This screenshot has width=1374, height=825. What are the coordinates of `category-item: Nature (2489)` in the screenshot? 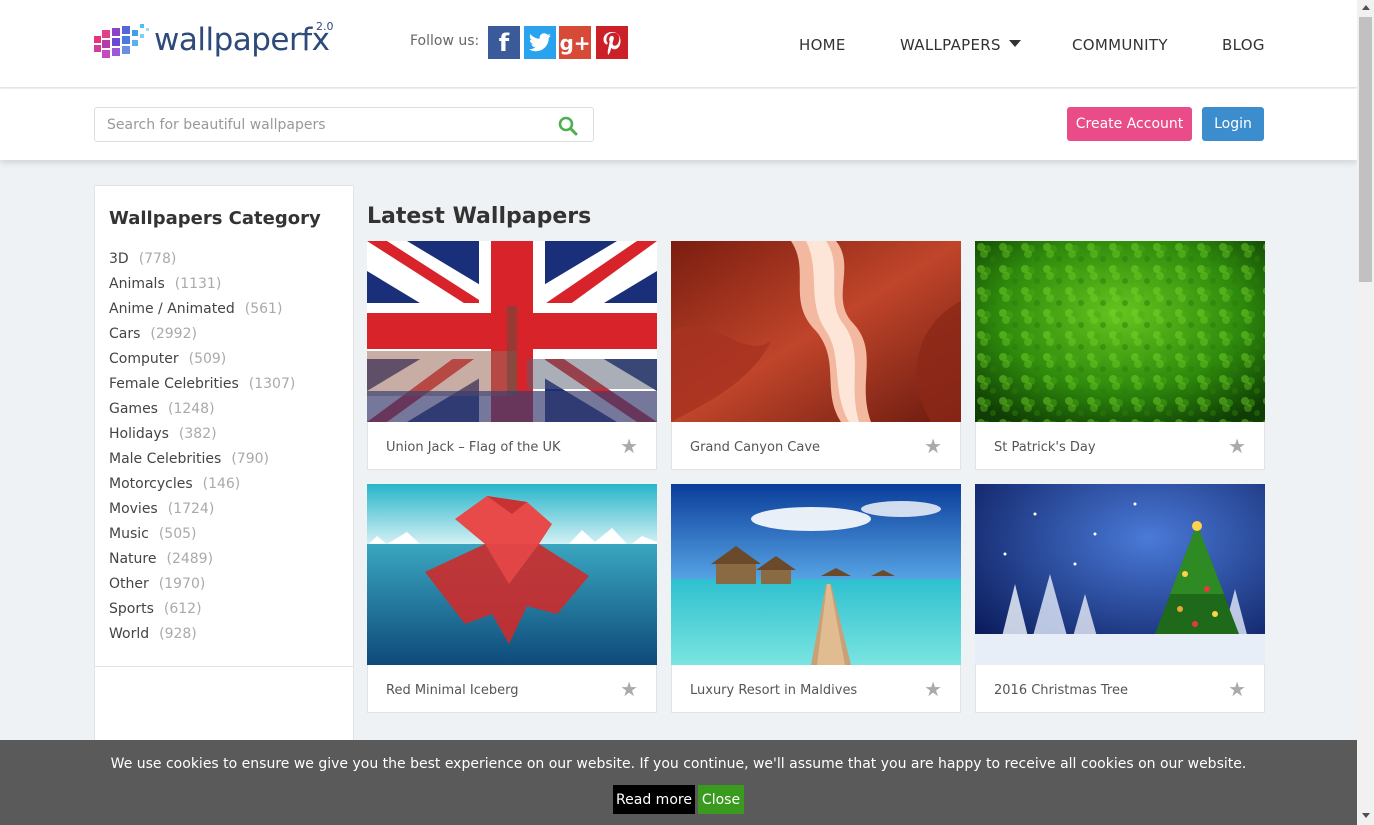 It's located at (202, 563).